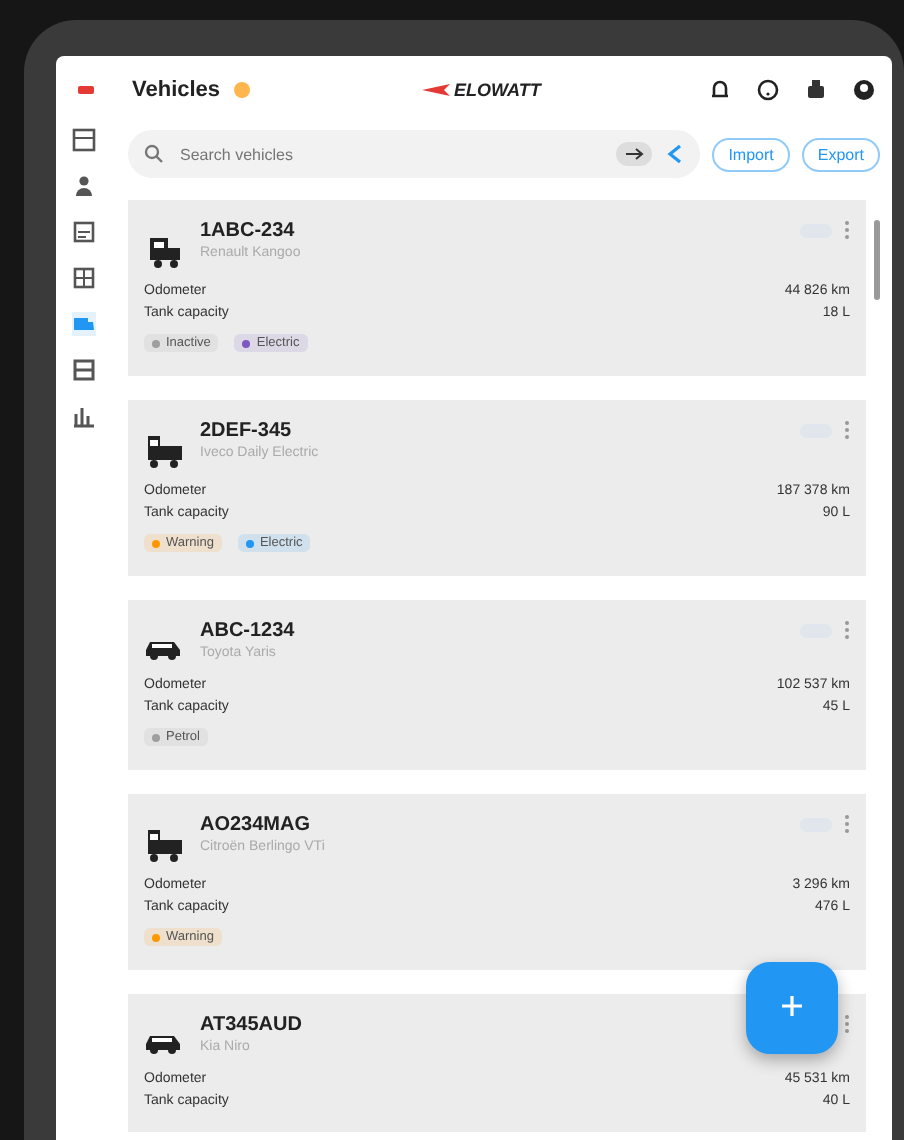 Image resolution: width=904 pixels, height=1140 pixels. I want to click on search-icon, so click(154, 154).